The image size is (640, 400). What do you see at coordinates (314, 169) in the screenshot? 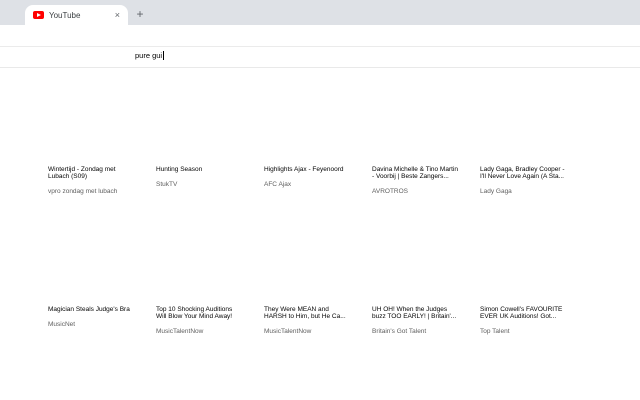
I see `video-title: Highlights Ajax - Feyenoord` at bounding box center [314, 169].